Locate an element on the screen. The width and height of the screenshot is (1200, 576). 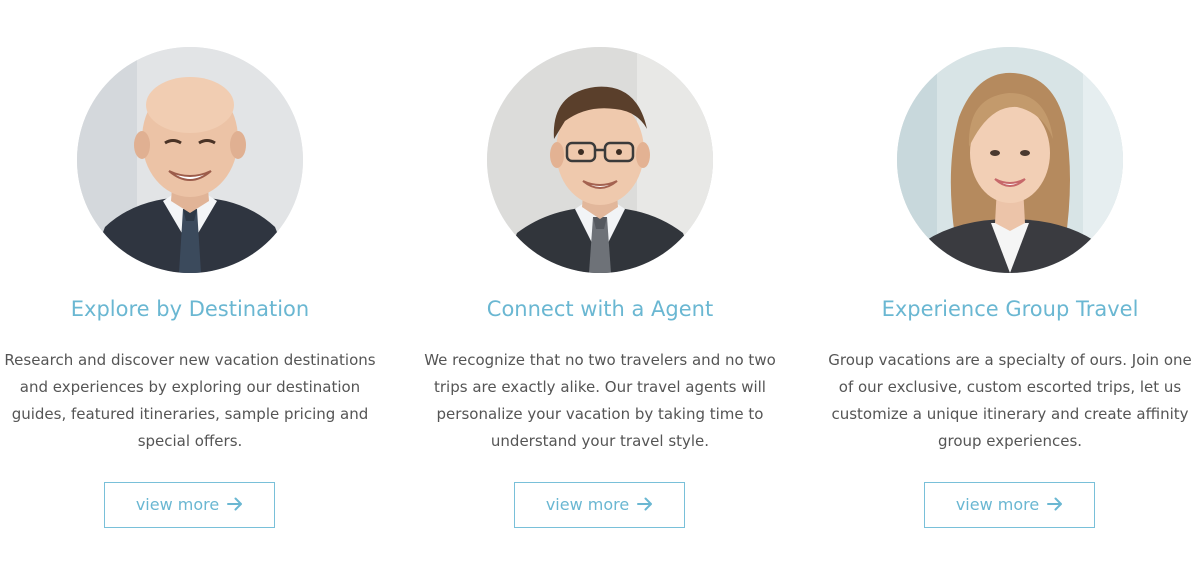
woman-portrait is located at coordinates (1010, 160).